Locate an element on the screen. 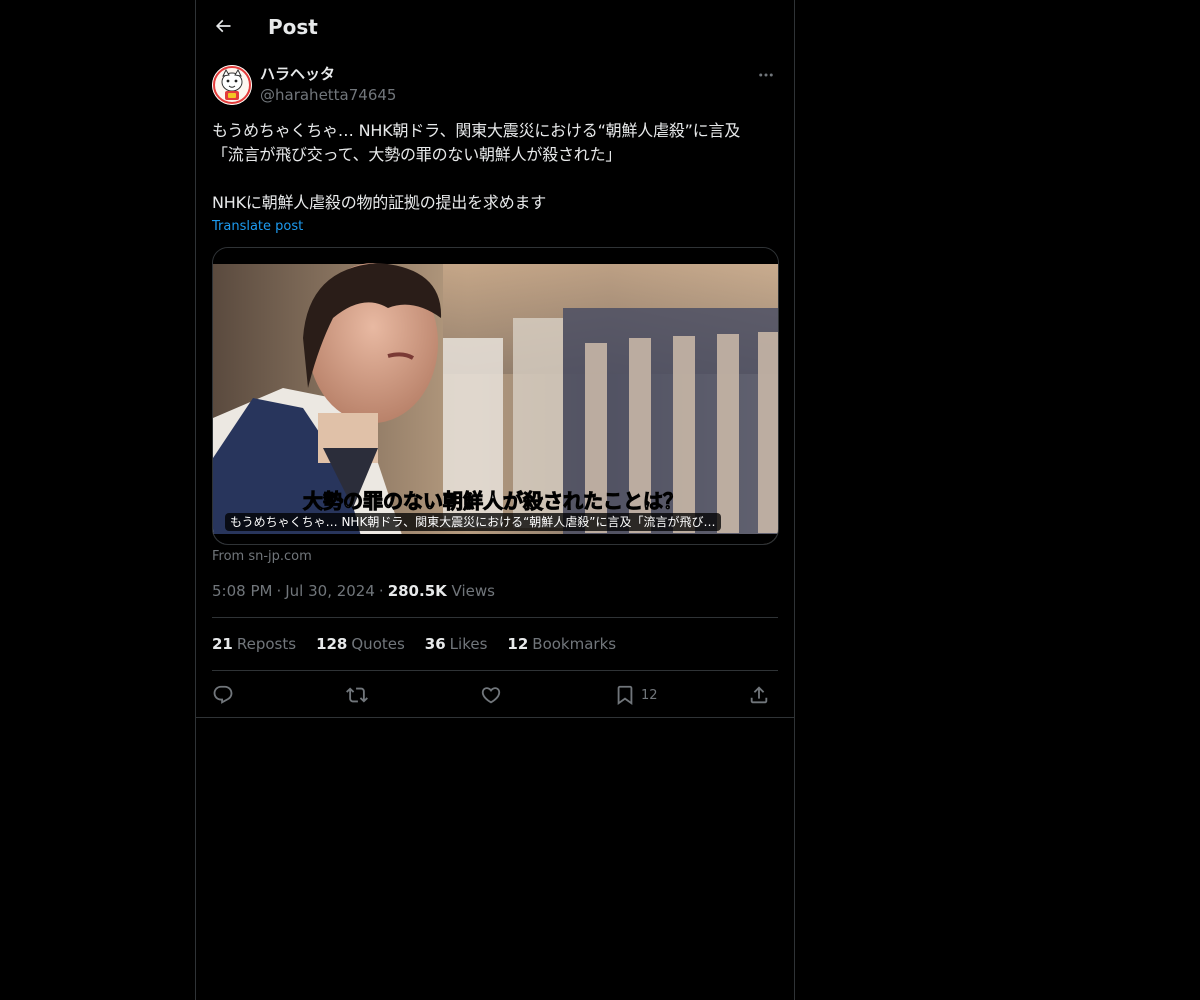 Image resolution: width=1200 pixels, height=1000 pixels. bookmark-icon is located at coordinates (625, 695).